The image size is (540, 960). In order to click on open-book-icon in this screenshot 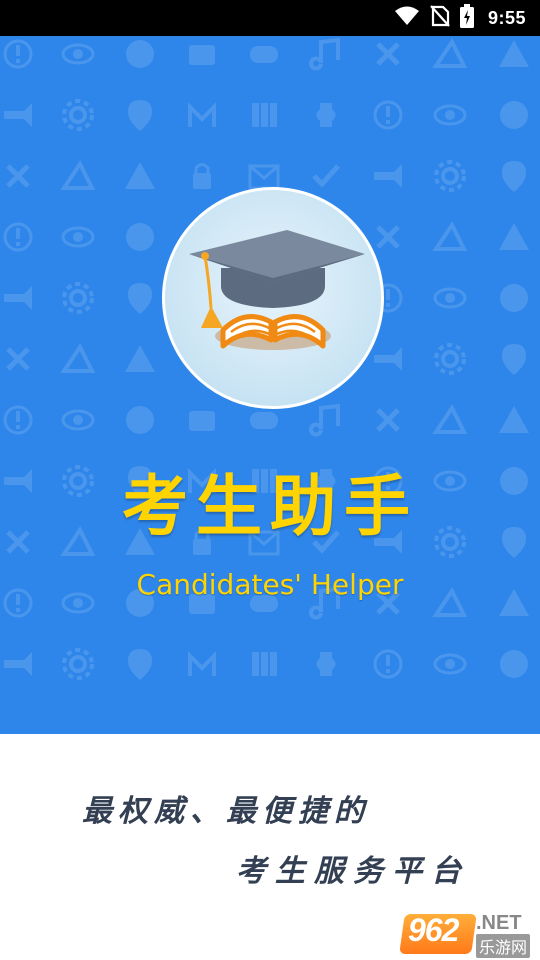, I will do `click(273, 332)`.